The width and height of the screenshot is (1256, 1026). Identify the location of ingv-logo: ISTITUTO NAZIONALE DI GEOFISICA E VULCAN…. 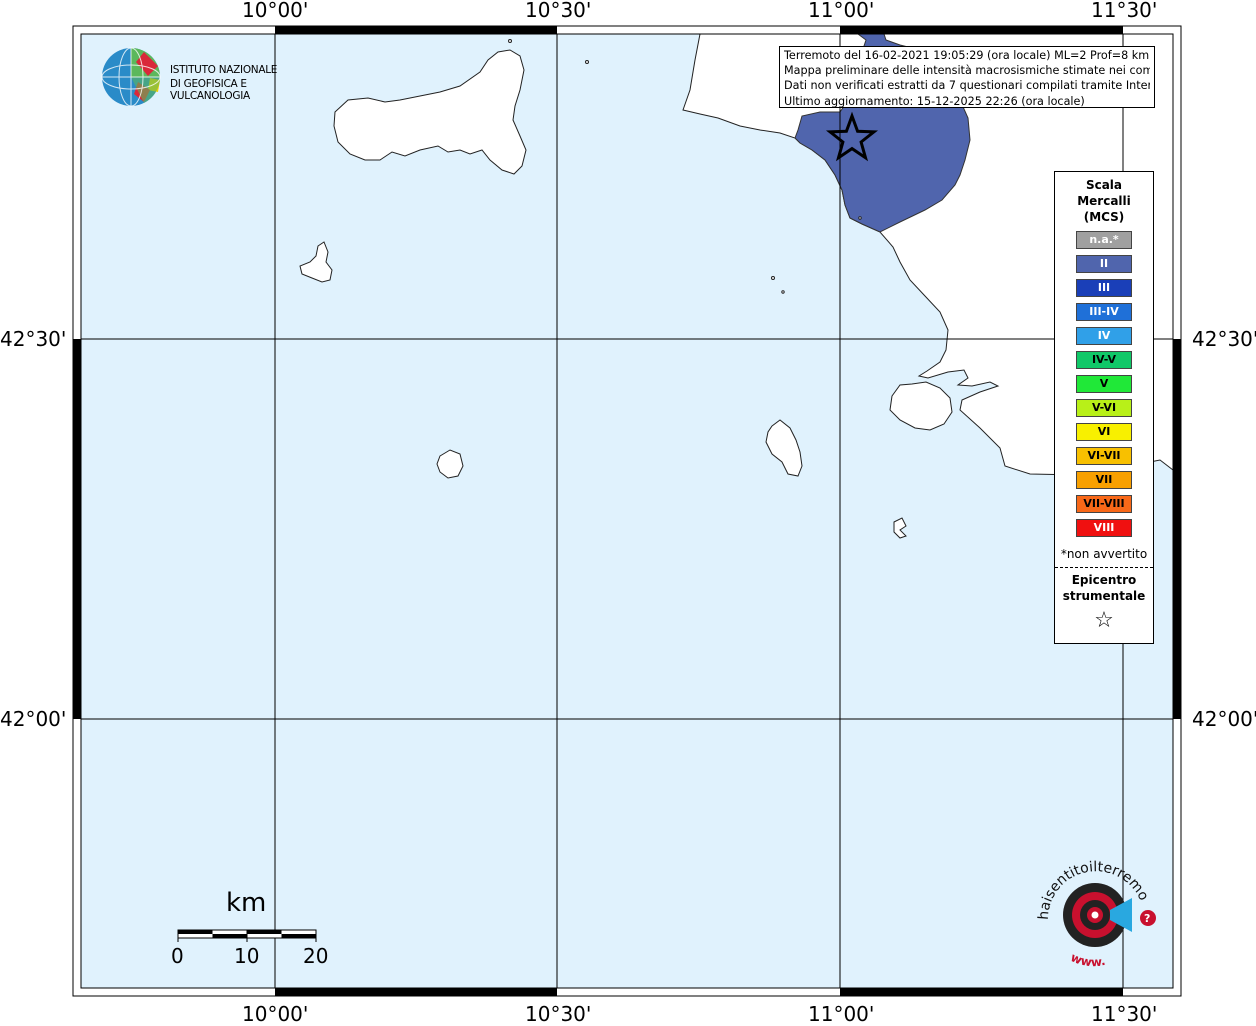
(210, 77).